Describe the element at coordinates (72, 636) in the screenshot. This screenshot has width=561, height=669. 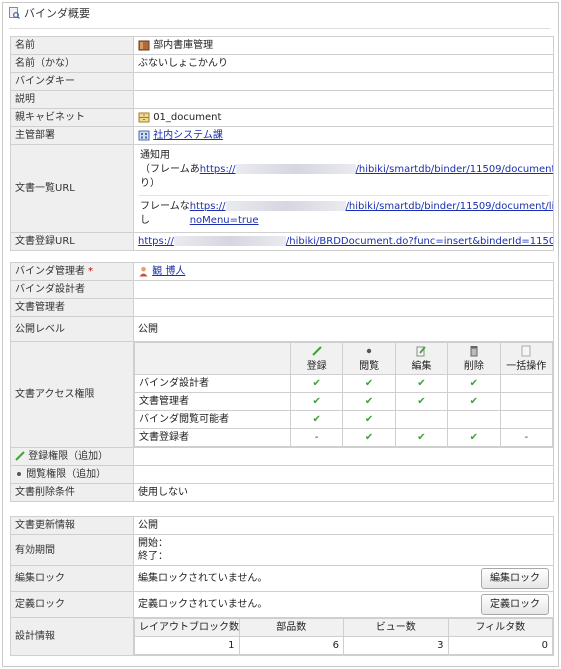
I see `design-info-label: 設計情報` at that location.